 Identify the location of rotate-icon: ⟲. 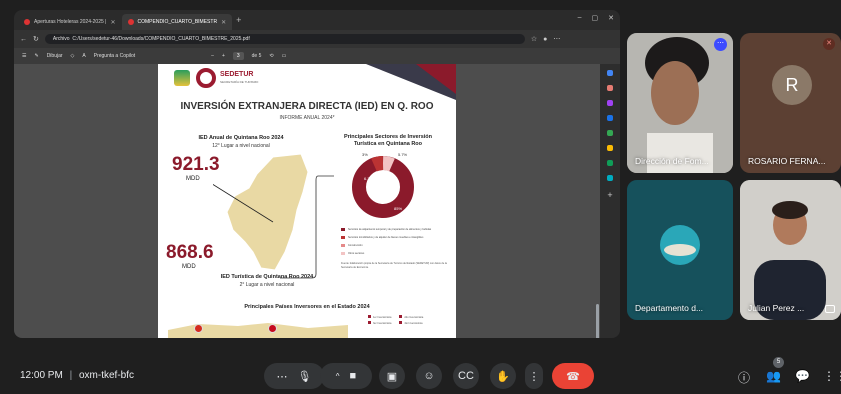
(271, 56).